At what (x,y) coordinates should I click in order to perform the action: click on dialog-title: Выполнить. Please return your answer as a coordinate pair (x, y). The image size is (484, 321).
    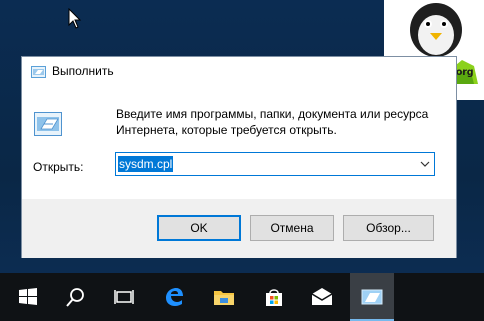
    Looking at the image, I should click on (83, 71).